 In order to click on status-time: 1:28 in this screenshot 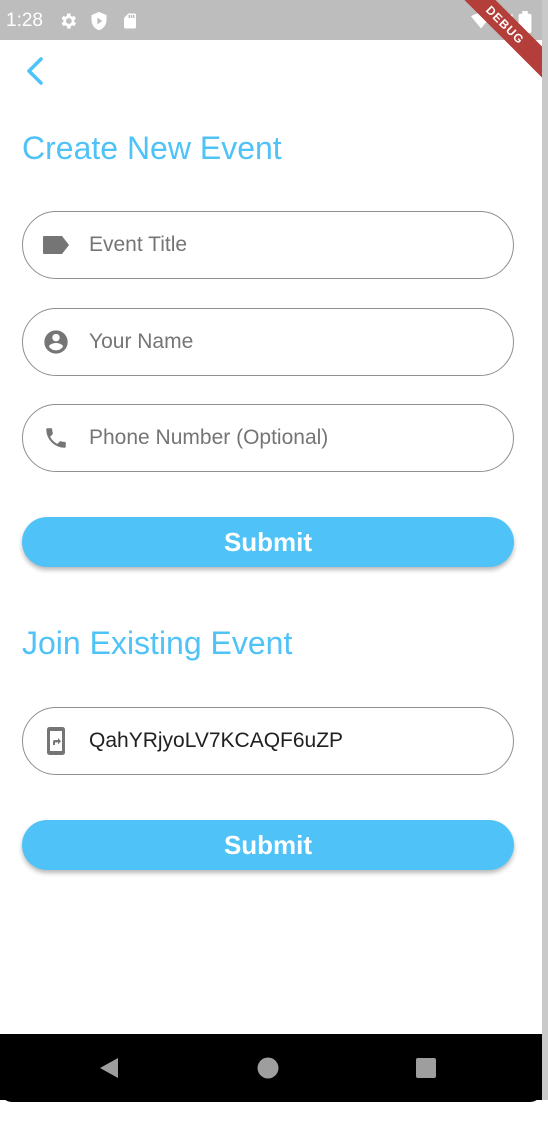, I will do `click(24, 20)`.